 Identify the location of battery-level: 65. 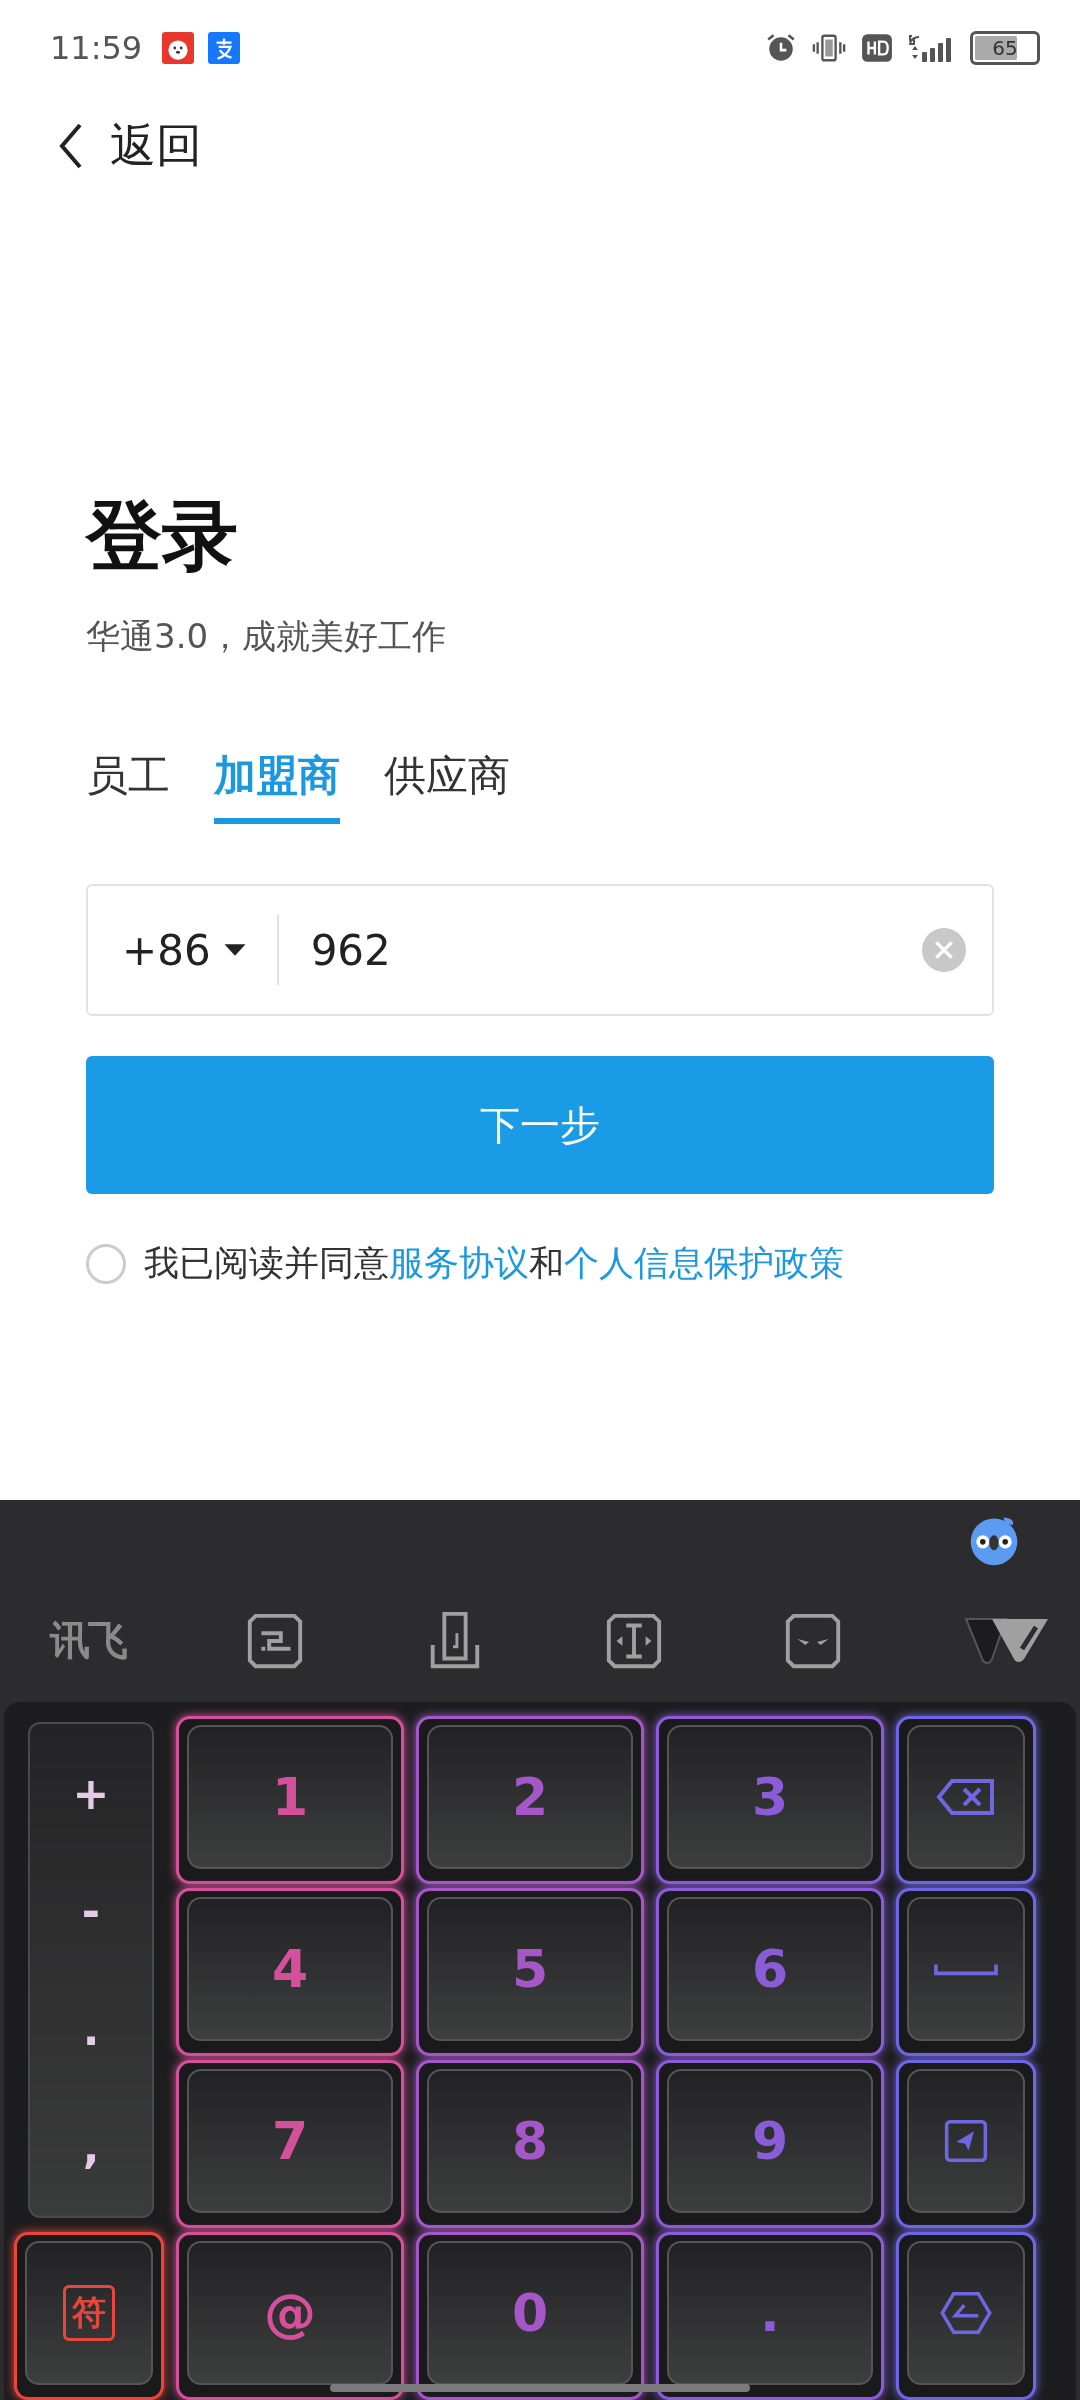
(1005, 48).